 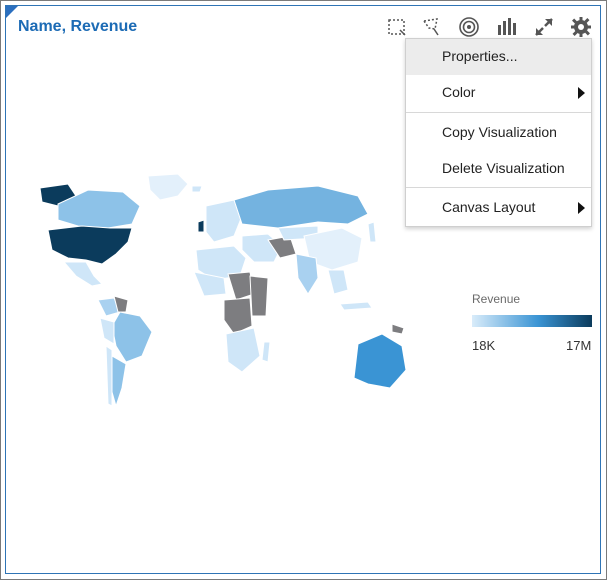 I want to click on menu-item-label: Delete Visualization, so click(x=503, y=168).